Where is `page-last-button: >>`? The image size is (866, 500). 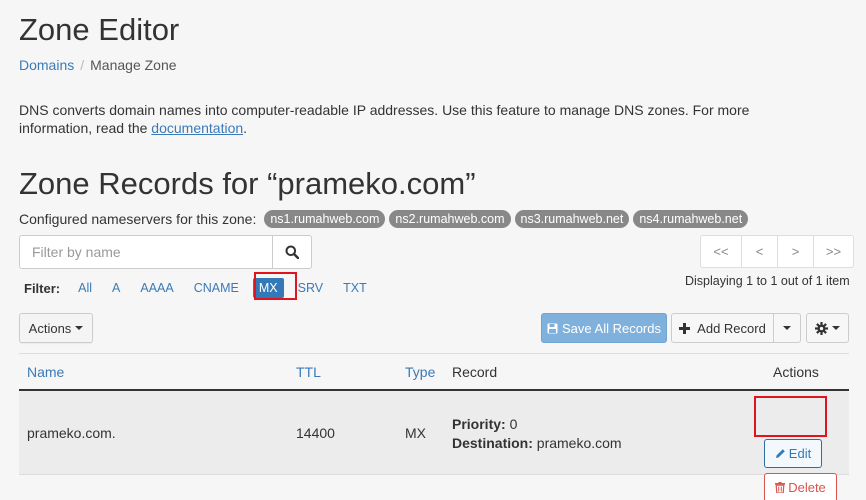
page-last-button: >> is located at coordinates (833, 251).